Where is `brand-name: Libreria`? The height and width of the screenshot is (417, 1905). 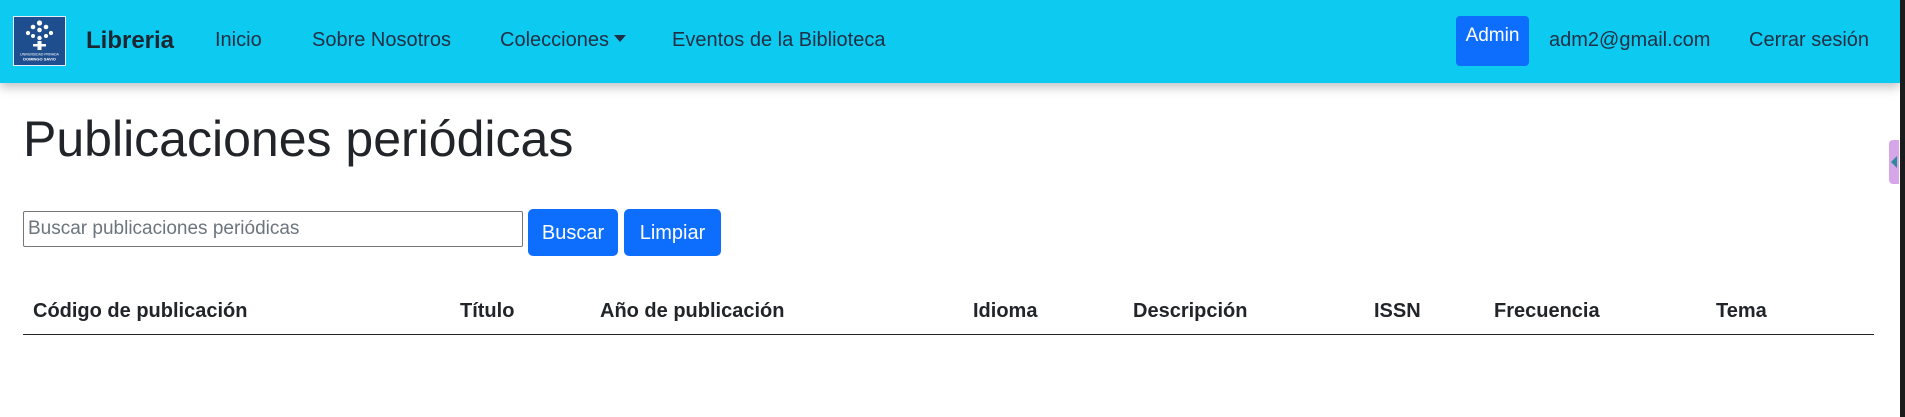
brand-name: Libreria is located at coordinates (130, 41).